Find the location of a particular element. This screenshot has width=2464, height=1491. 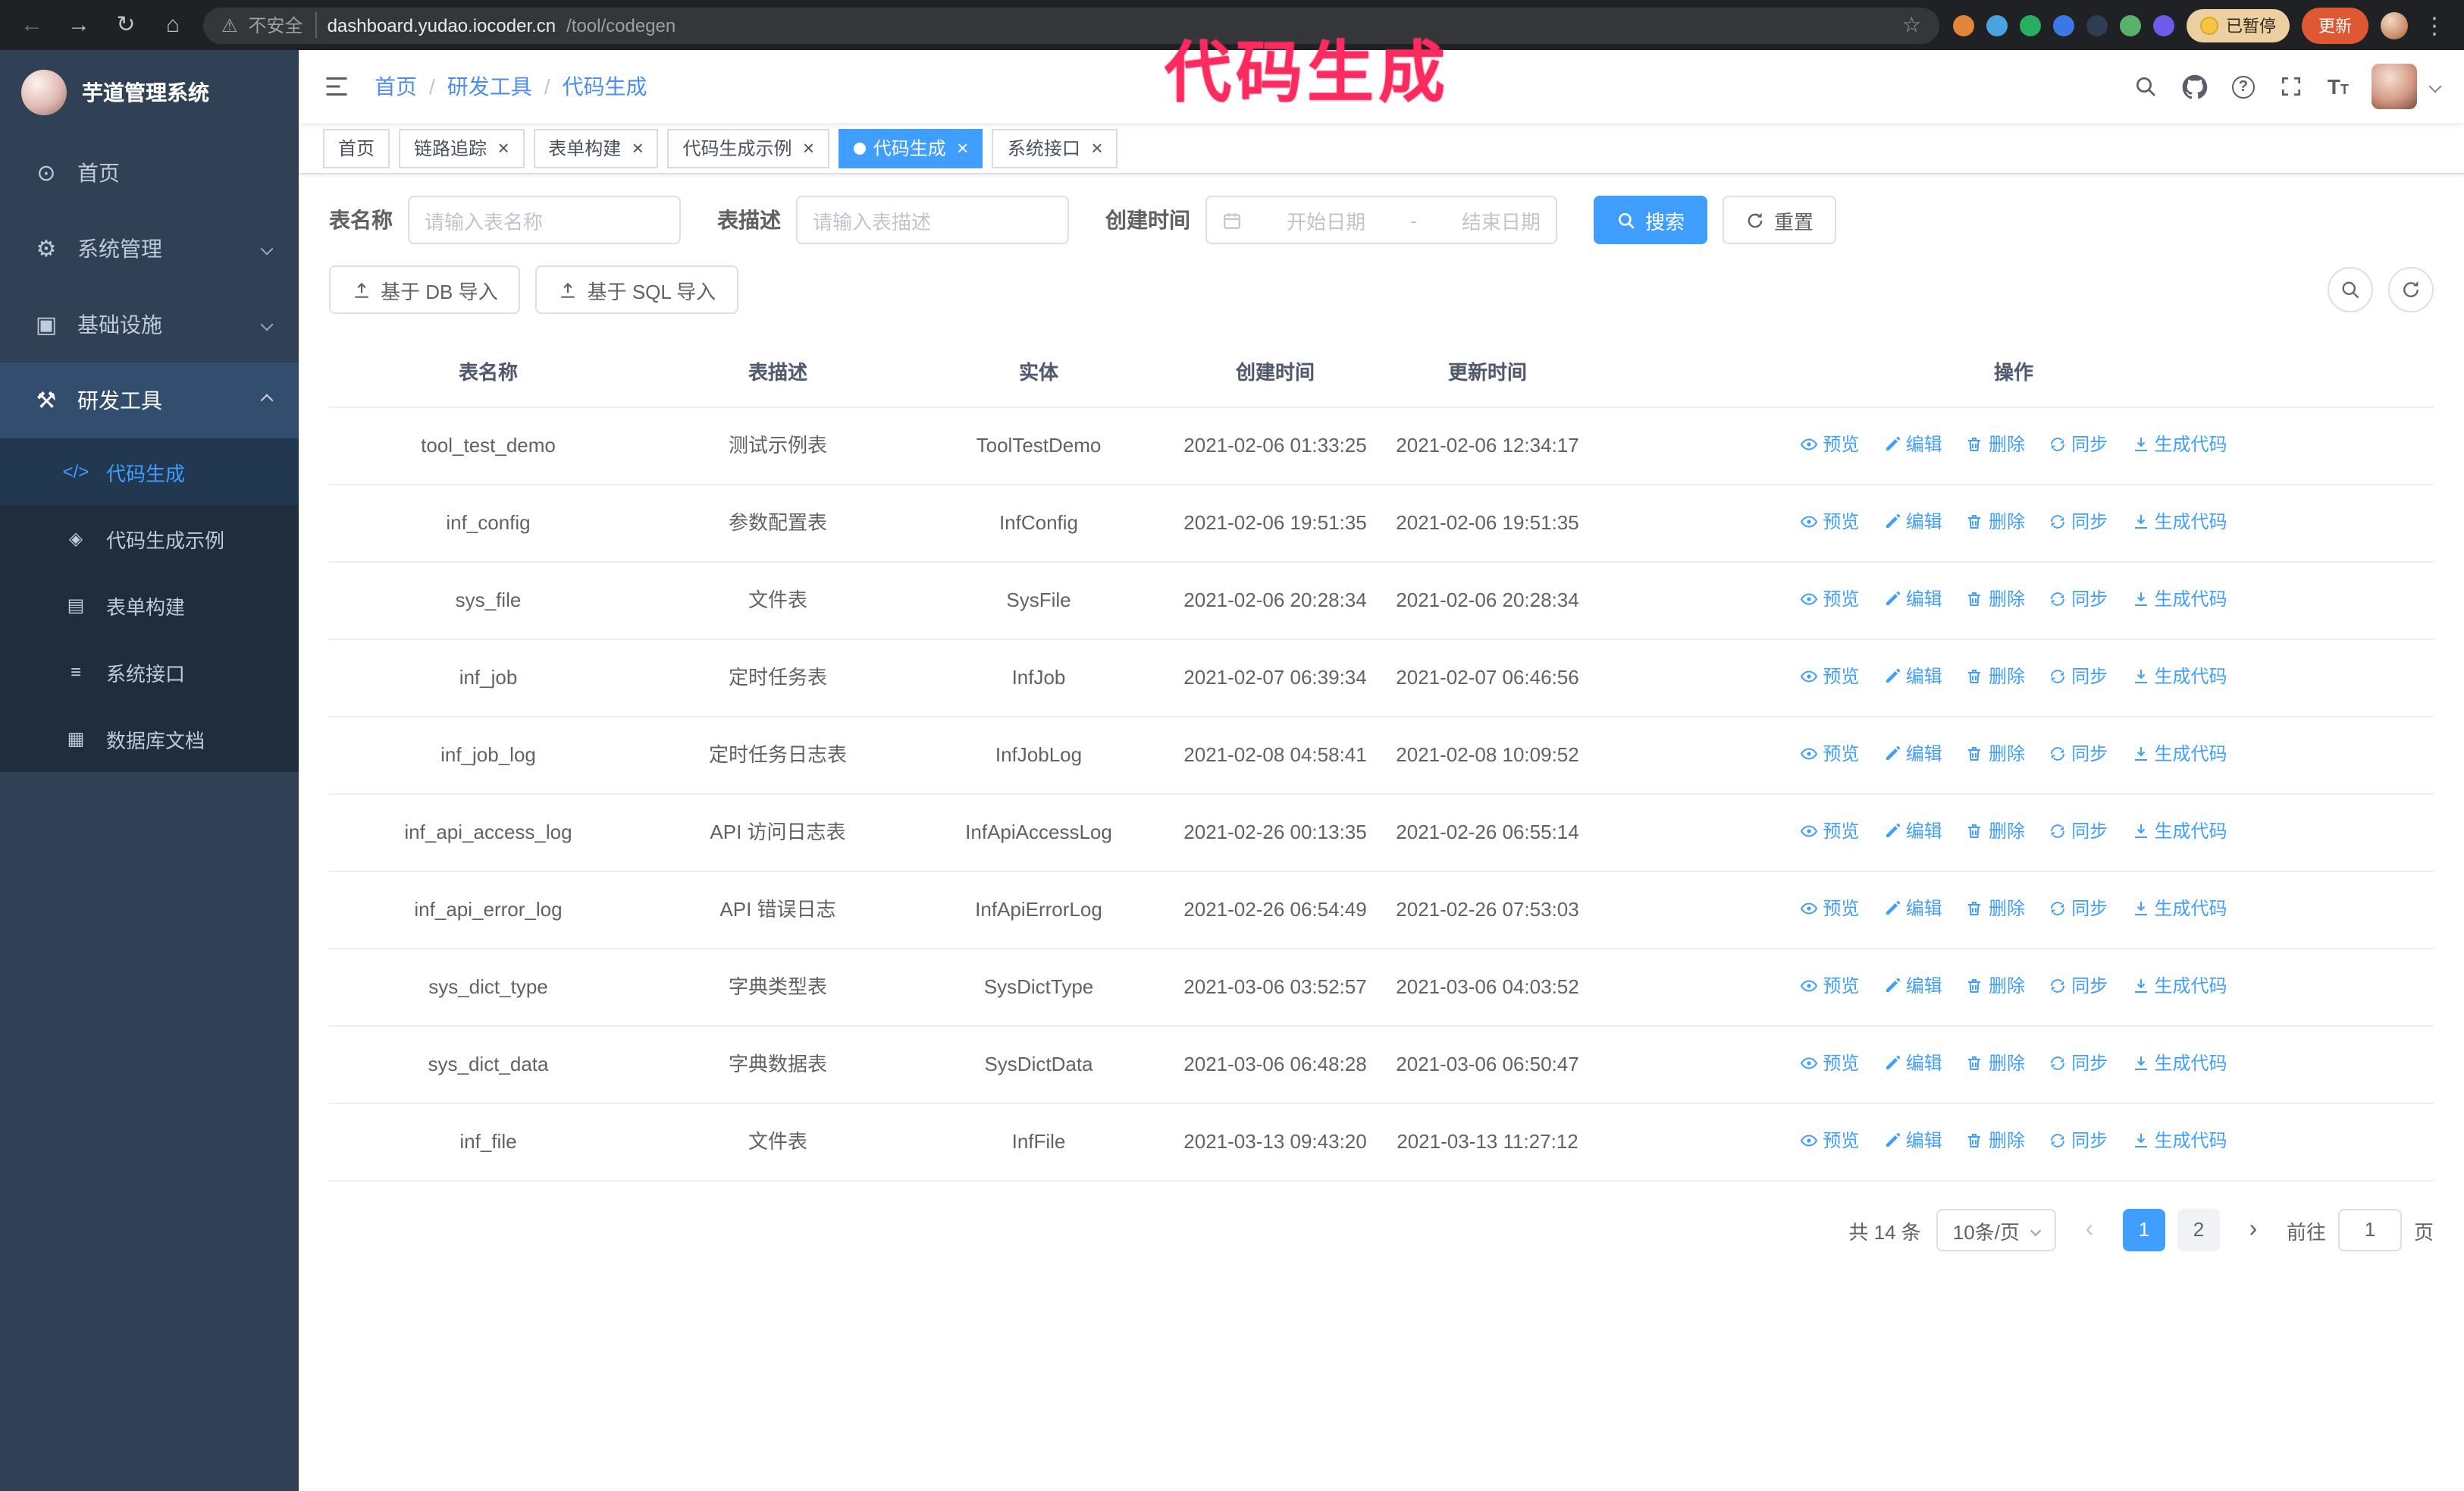

tab: 链路追踪 × is located at coordinates (462, 148).